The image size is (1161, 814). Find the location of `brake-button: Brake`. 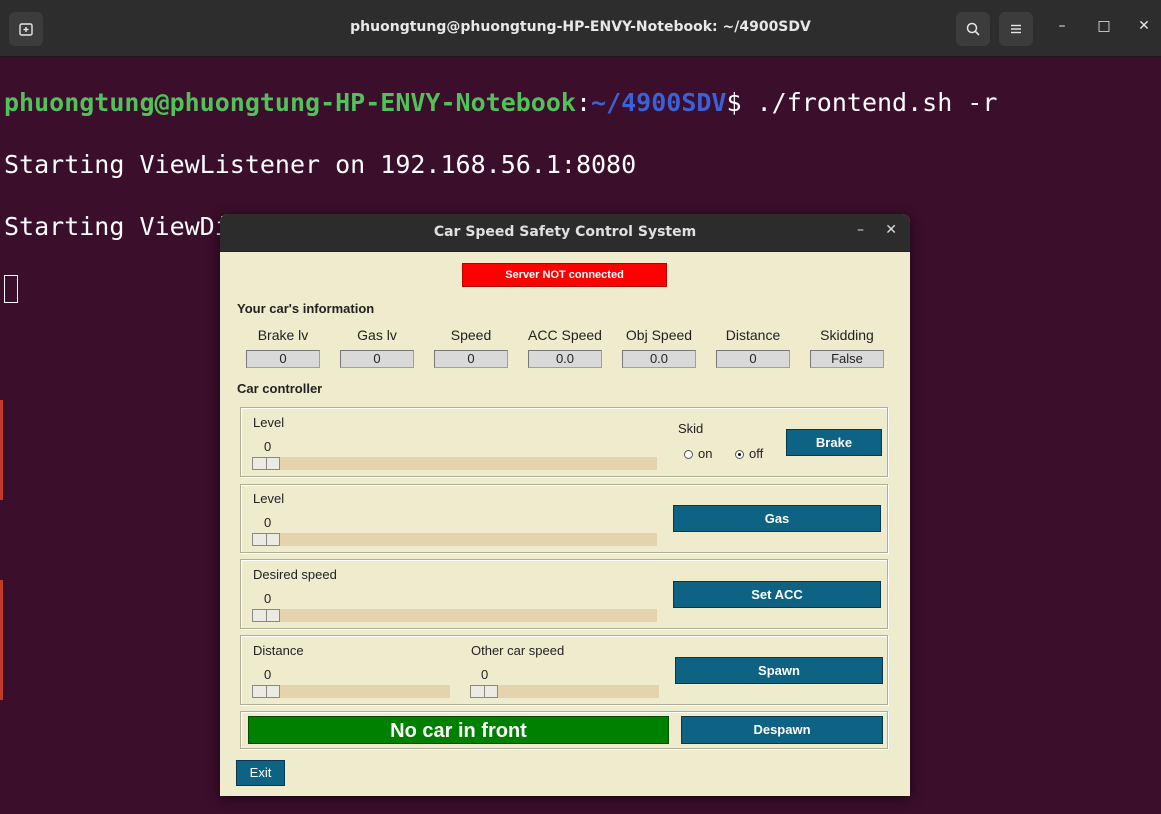

brake-button: Brake is located at coordinates (834, 442).